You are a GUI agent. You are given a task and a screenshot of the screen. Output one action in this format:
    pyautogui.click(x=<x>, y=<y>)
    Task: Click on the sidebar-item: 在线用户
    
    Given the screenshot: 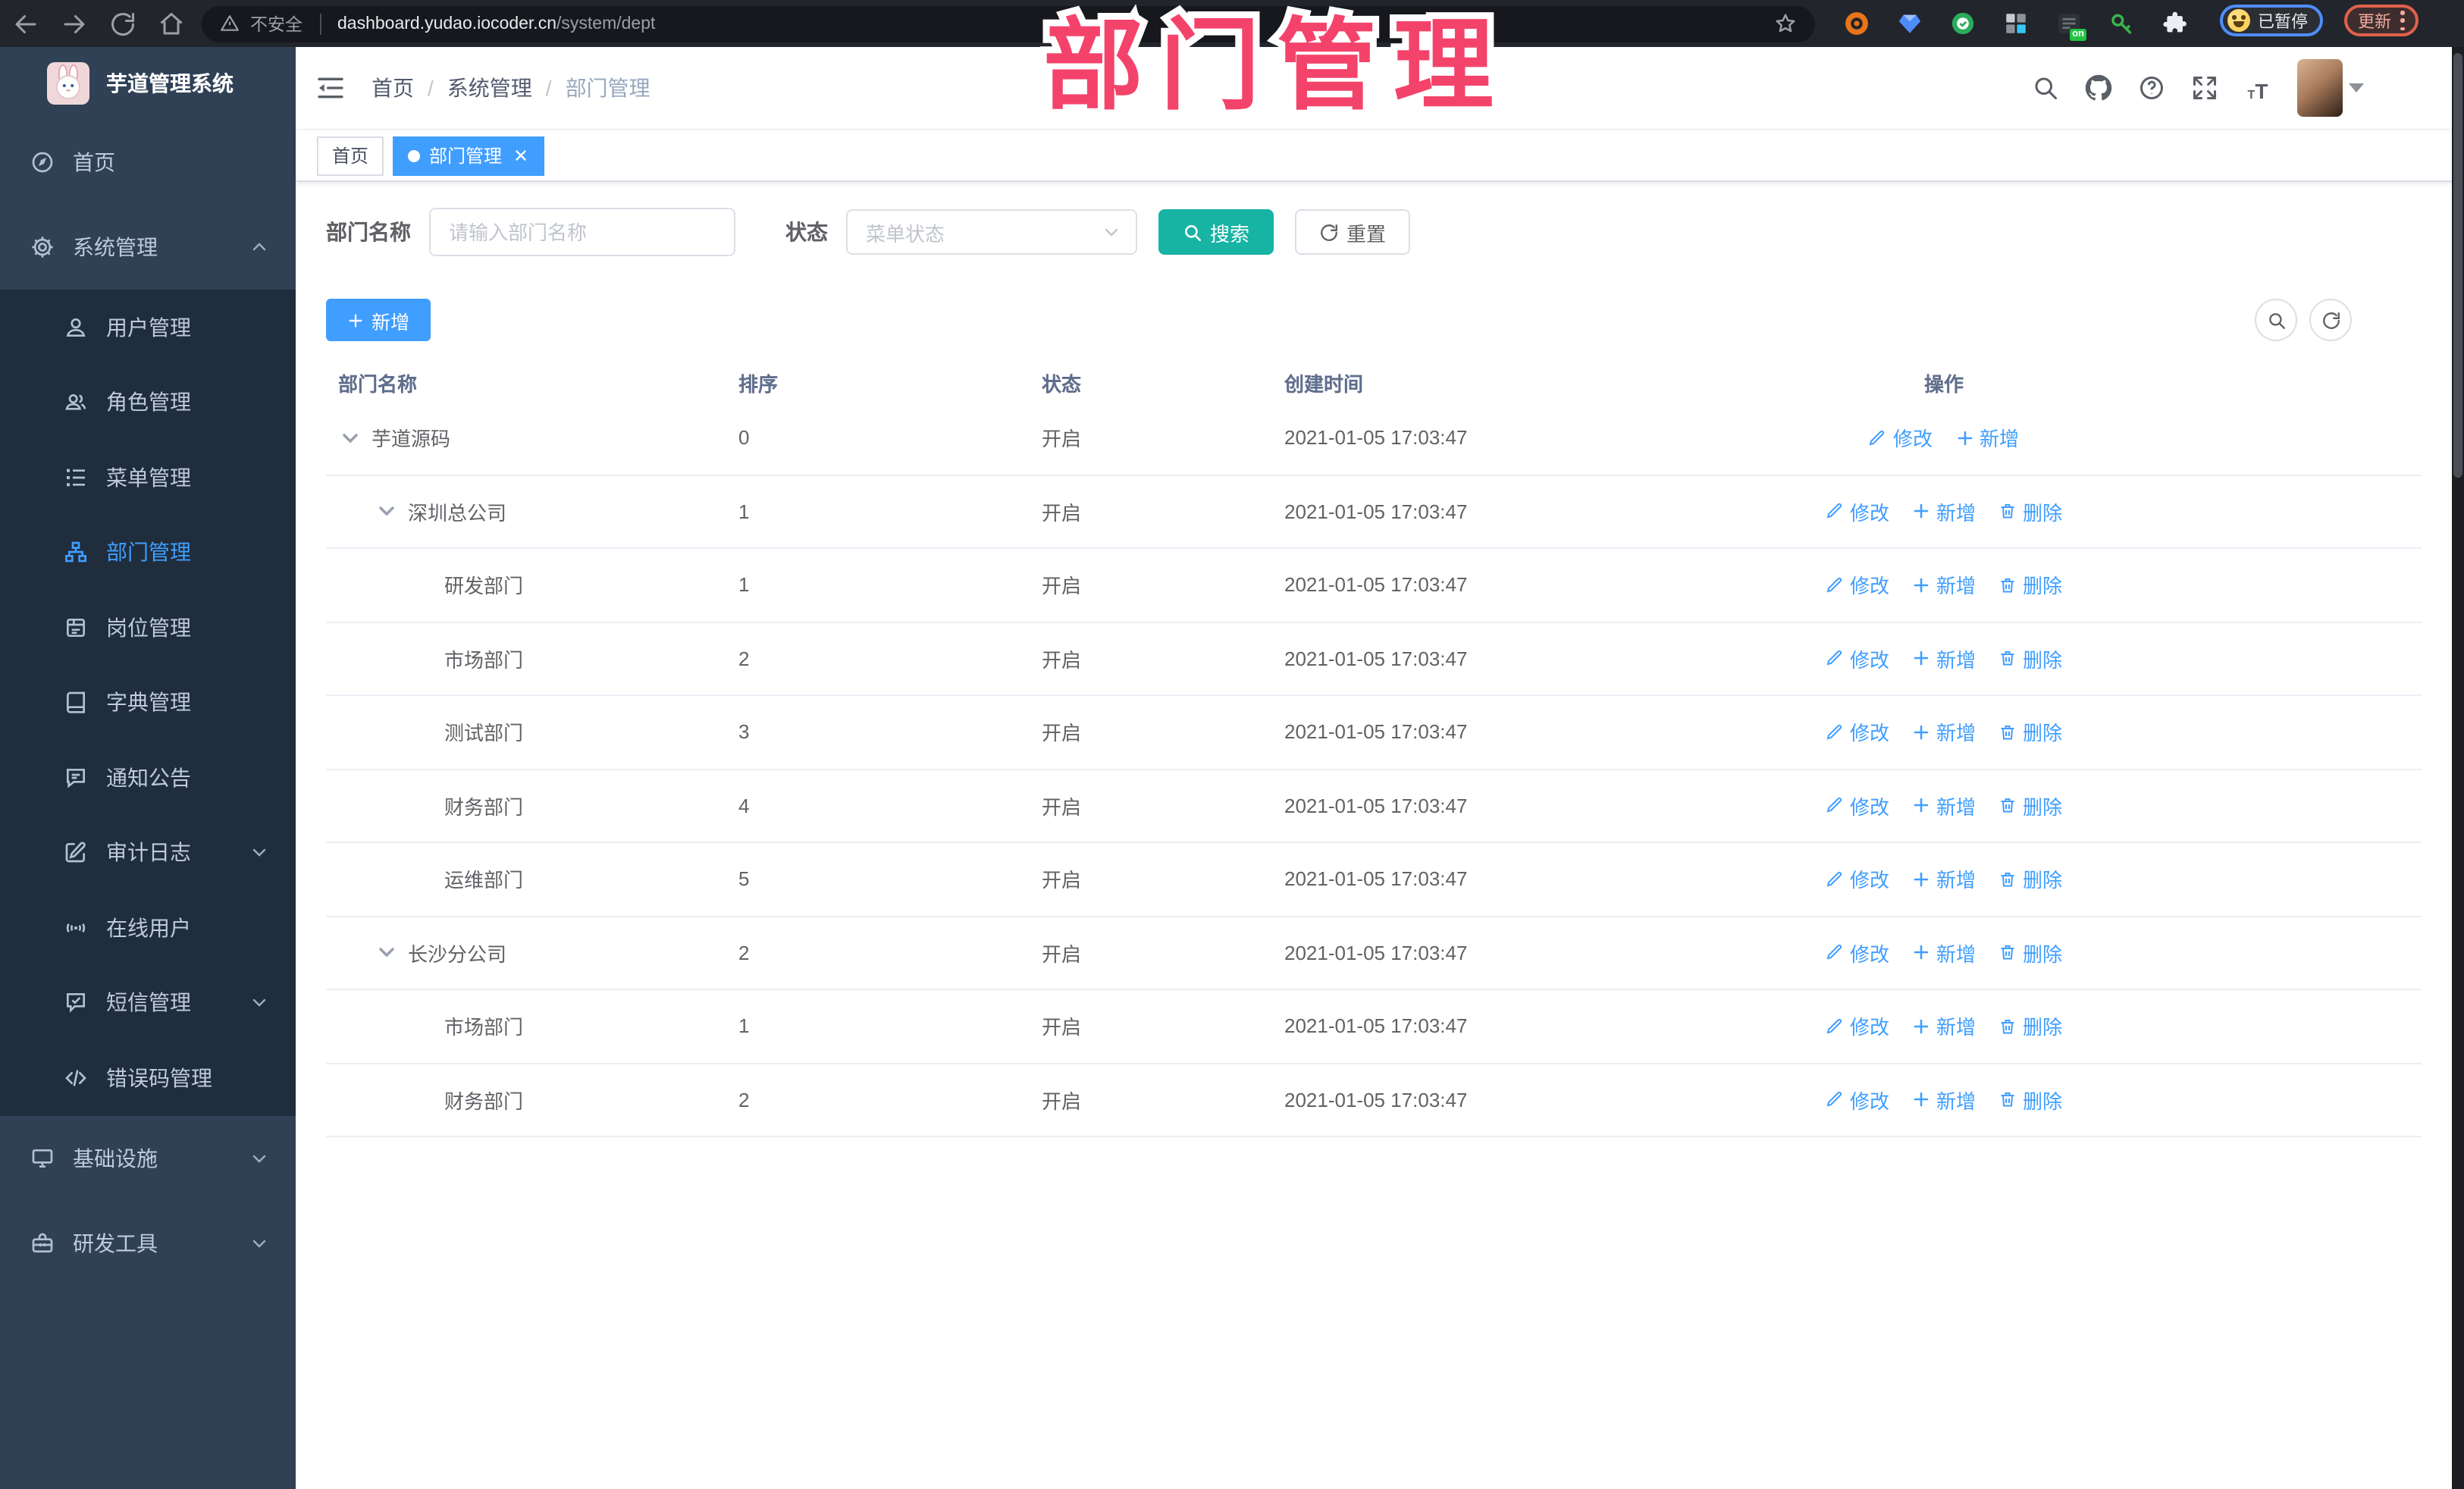 What is the action you would take?
    pyautogui.click(x=148, y=927)
    